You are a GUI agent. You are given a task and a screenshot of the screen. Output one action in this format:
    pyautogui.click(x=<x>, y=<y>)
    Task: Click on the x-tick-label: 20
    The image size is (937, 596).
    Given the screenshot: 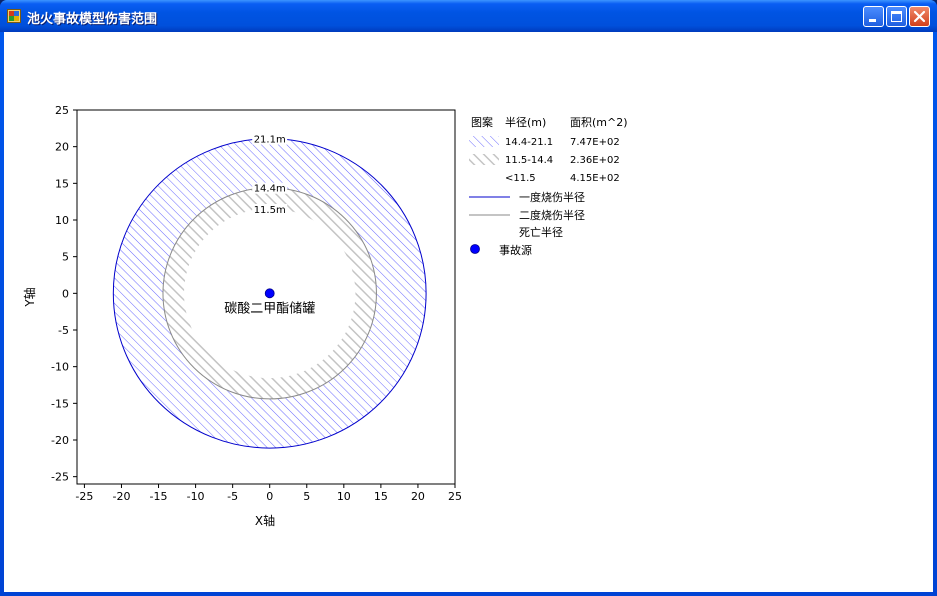 What is the action you would take?
    pyautogui.click(x=418, y=496)
    